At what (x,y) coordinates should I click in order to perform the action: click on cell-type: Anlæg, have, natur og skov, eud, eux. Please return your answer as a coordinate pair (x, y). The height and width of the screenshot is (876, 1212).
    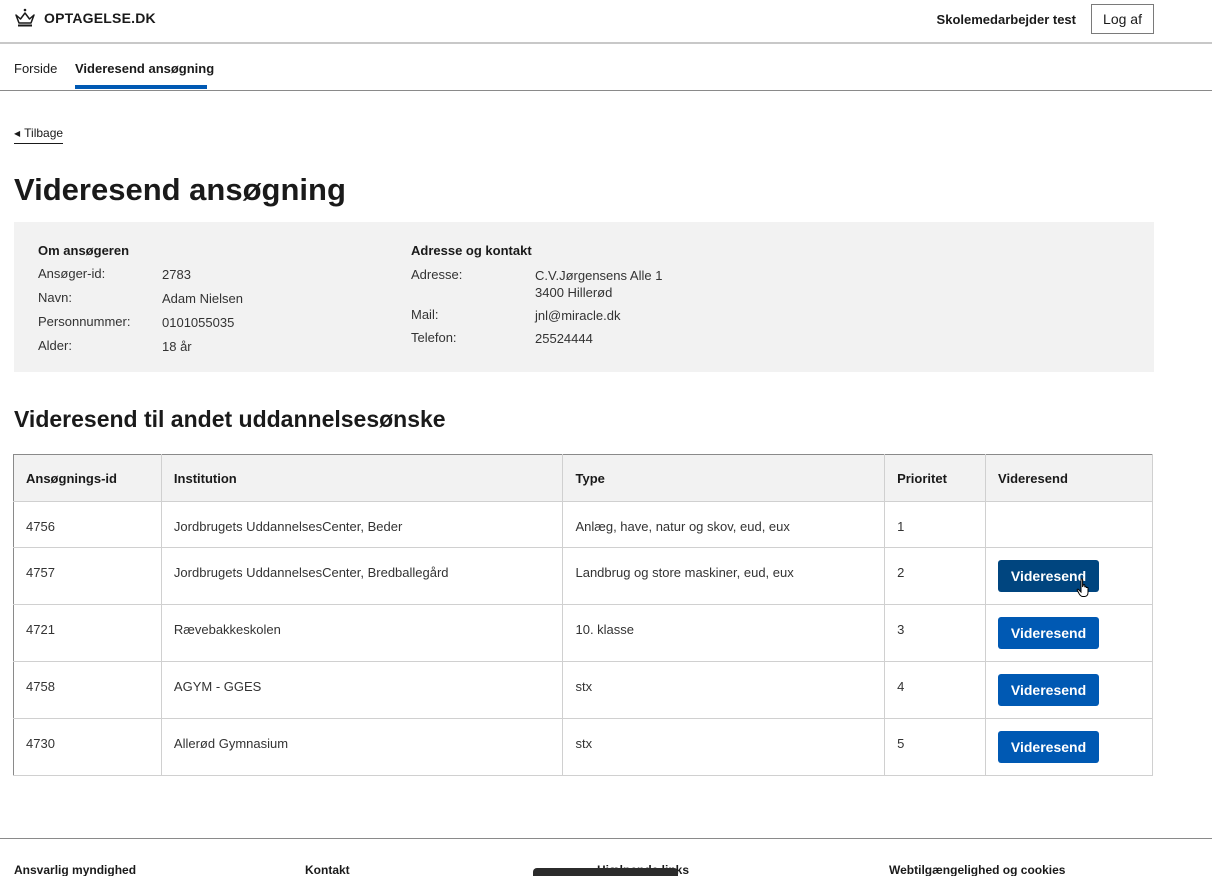
    Looking at the image, I should click on (724, 524).